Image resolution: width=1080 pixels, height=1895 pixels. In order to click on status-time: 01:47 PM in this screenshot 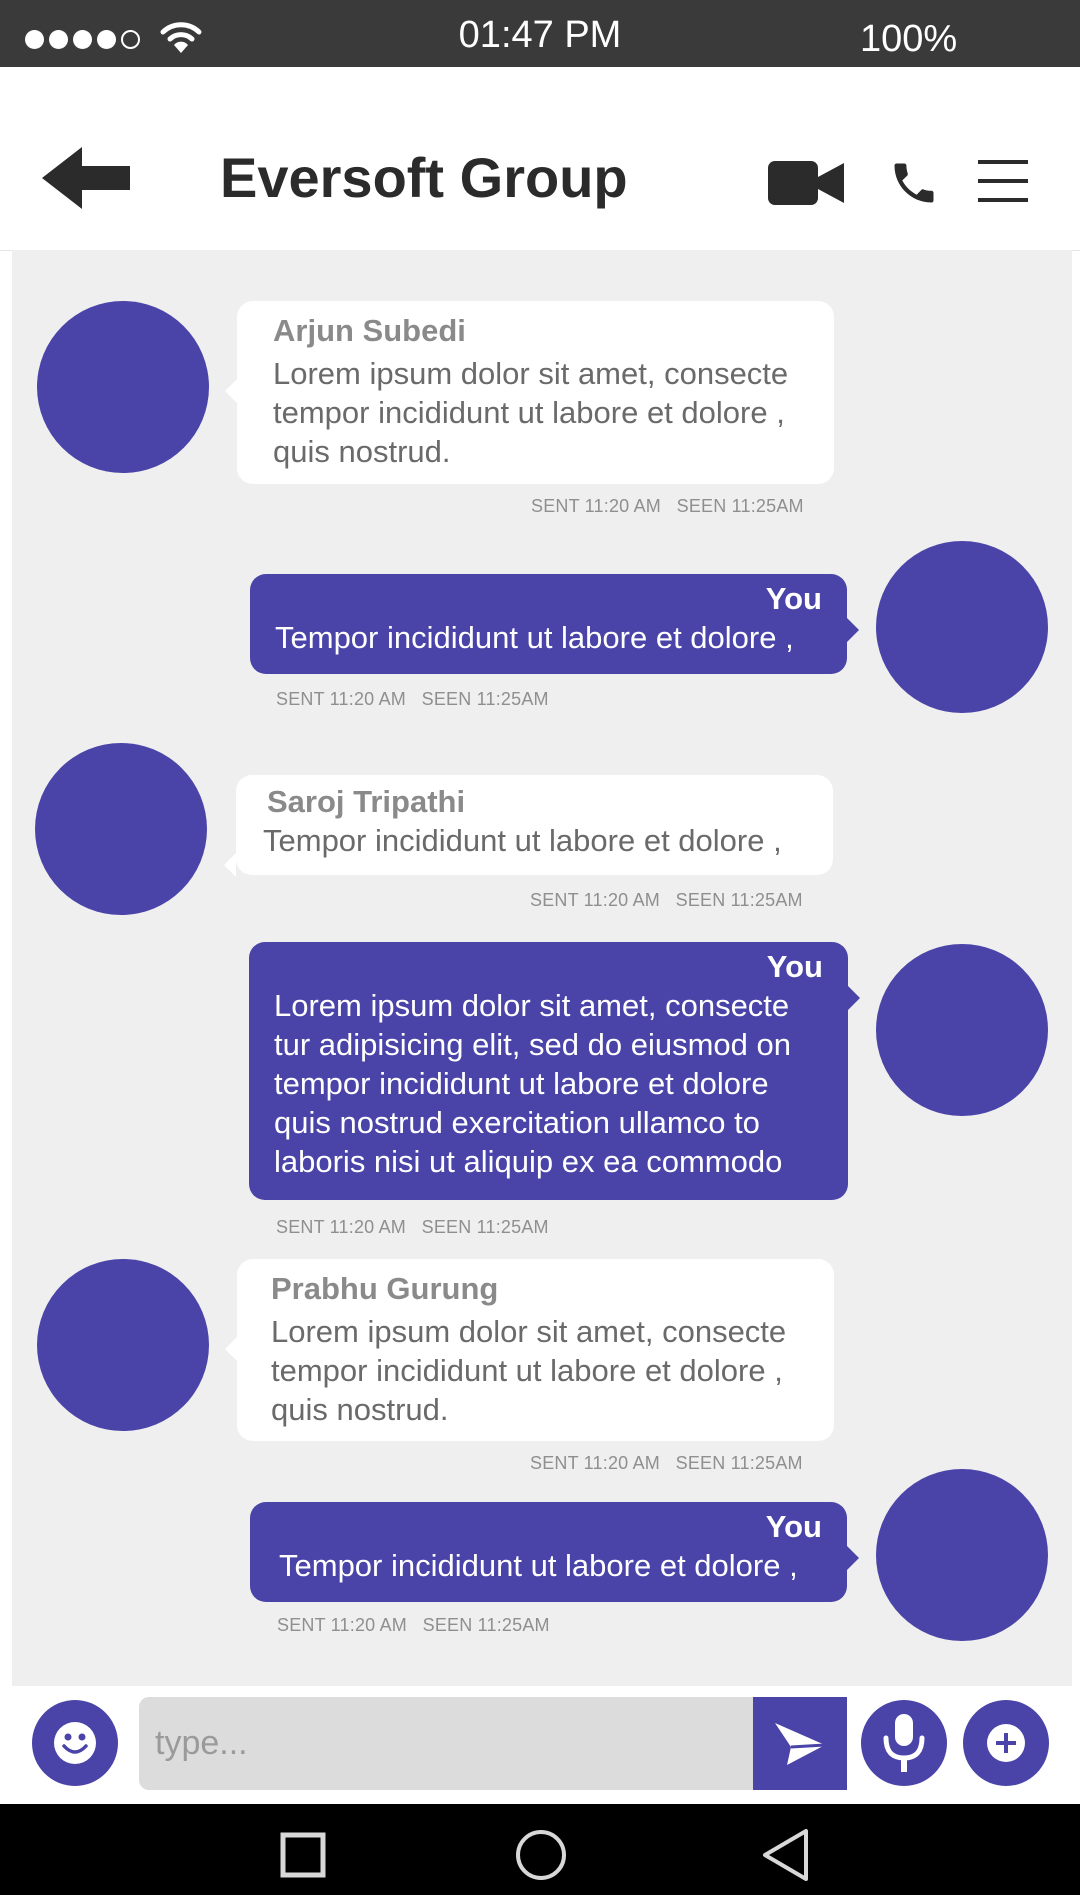, I will do `click(540, 35)`.